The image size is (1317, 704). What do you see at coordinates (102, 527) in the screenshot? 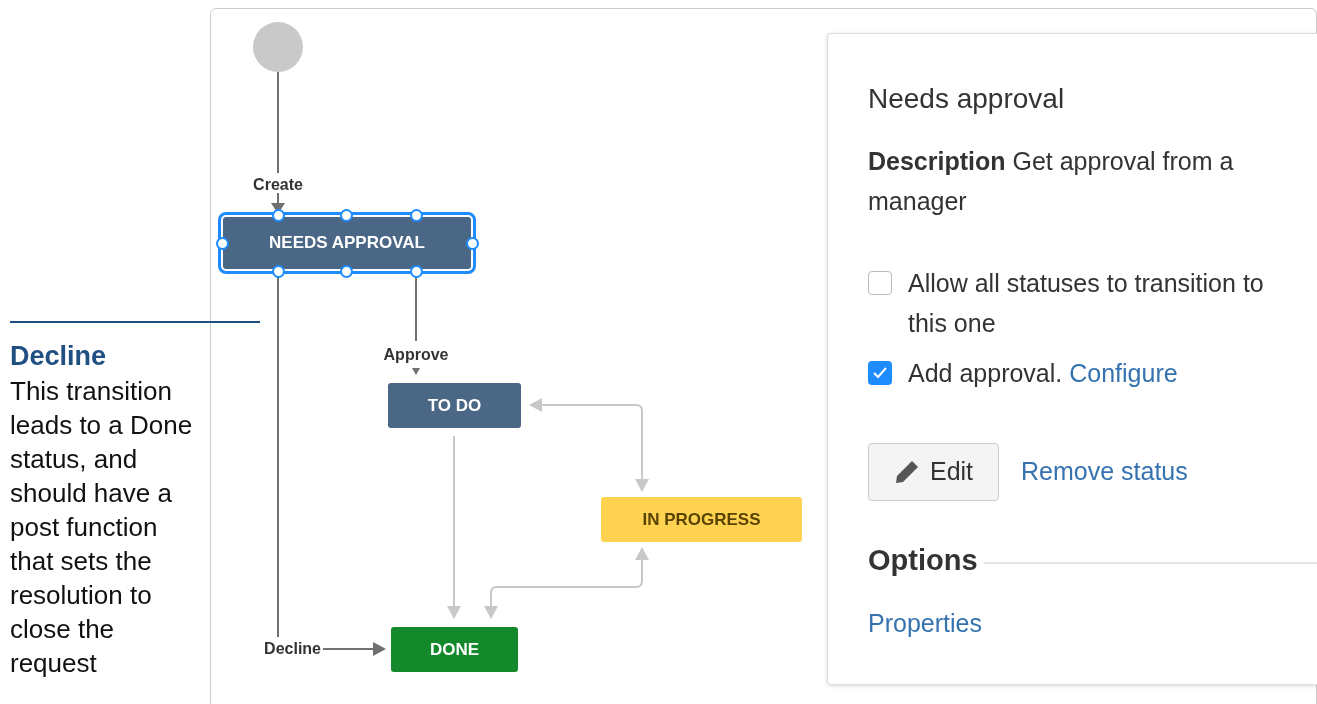
I see `annotation-text: This transition leads to a Done status, and should have a post function that sets the resolution to close the request` at bounding box center [102, 527].